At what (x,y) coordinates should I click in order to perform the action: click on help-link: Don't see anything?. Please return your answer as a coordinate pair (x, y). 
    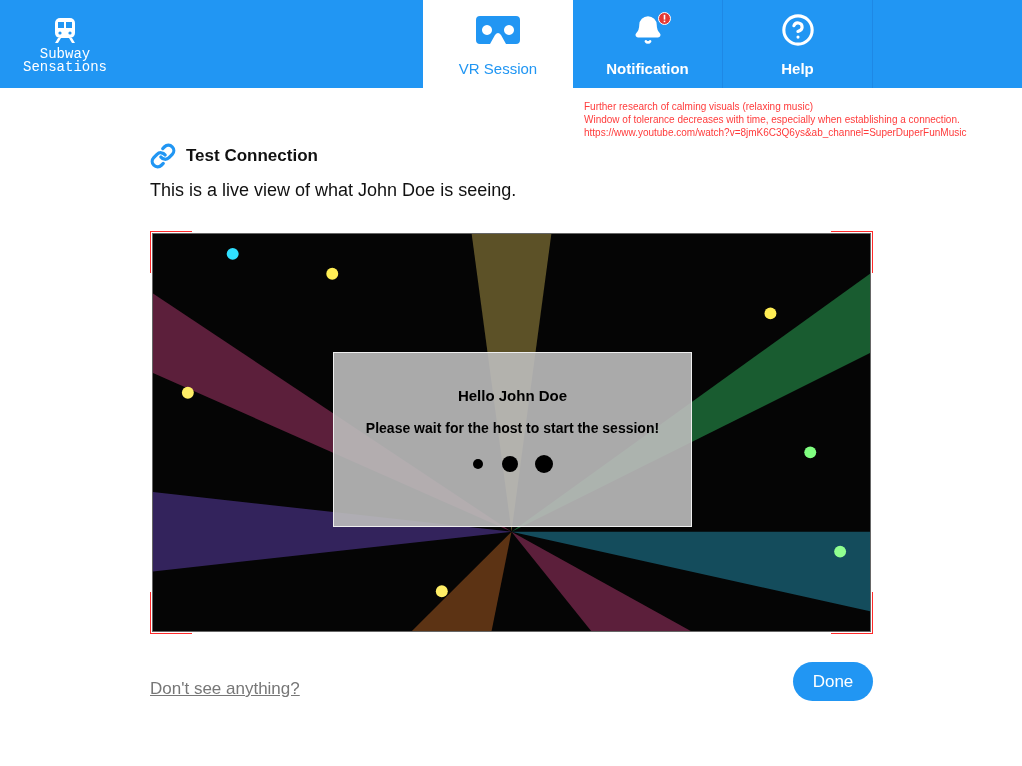
    Looking at the image, I should click on (225, 689).